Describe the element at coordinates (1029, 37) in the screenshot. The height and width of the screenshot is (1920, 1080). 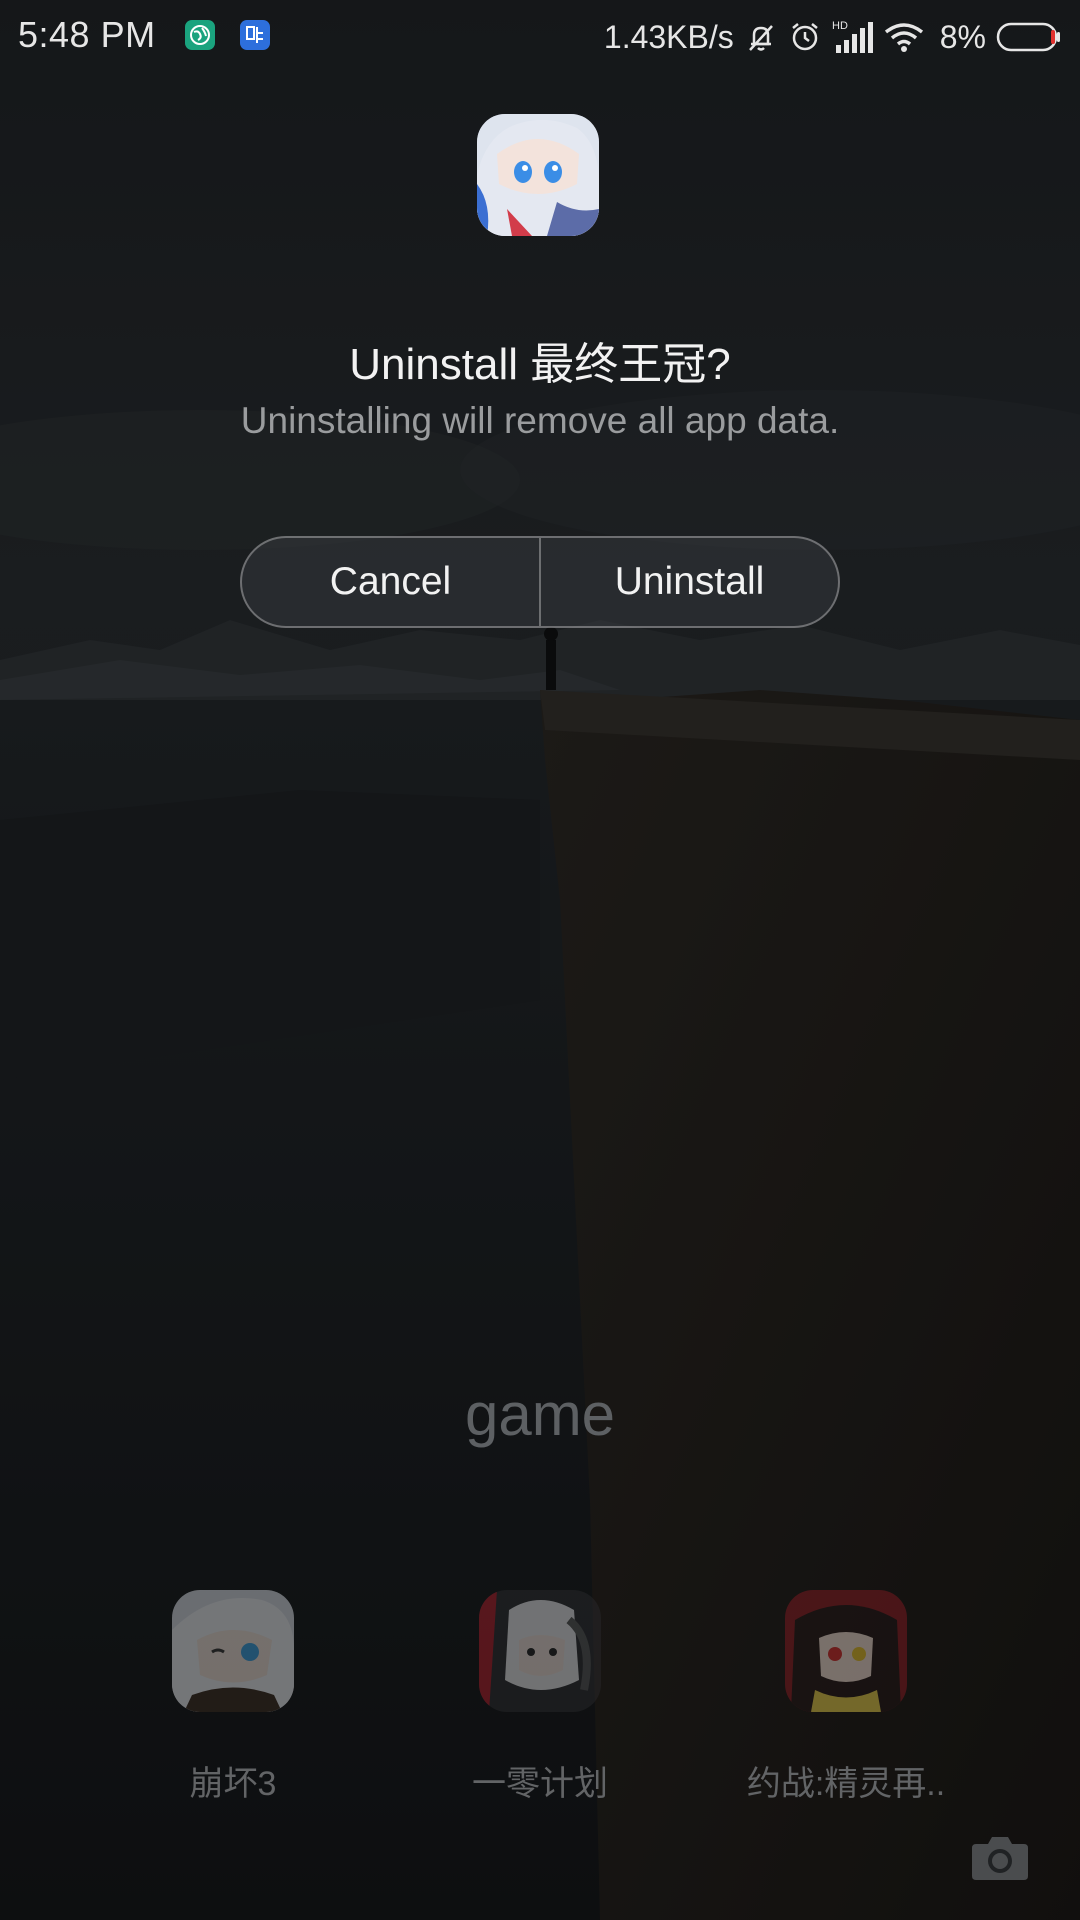
I see `battery-icon` at that location.